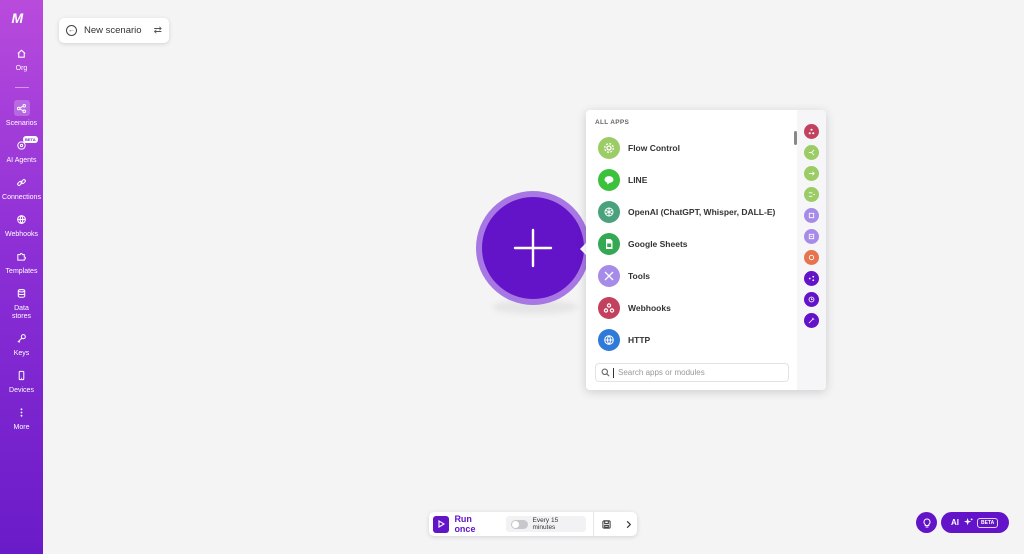 This screenshot has width=1024, height=554. What do you see at coordinates (22, 293) in the screenshot?
I see `database-icon` at bounding box center [22, 293].